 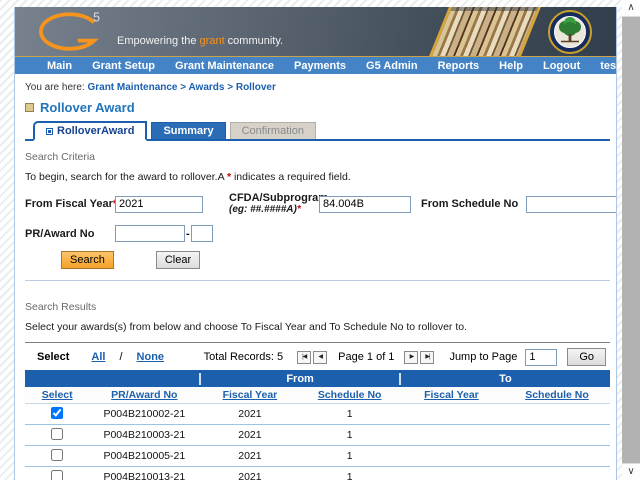 I want to click on jump-to-page-label: Jump to Page, so click(x=483, y=357).